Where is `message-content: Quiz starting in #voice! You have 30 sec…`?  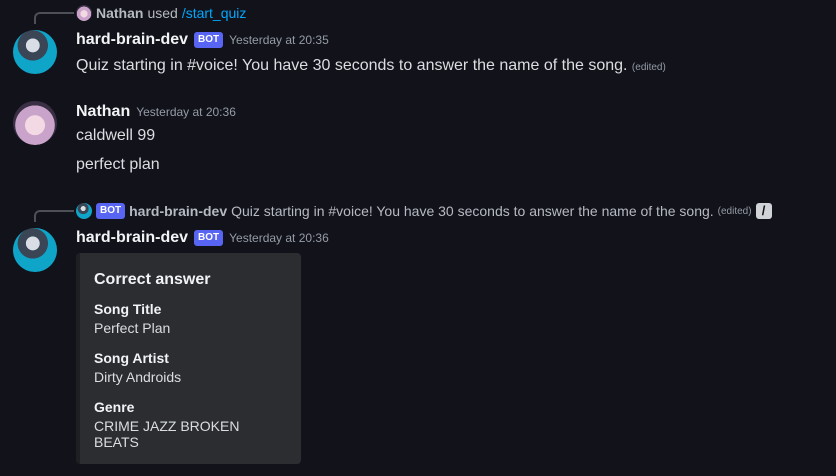 message-content: Quiz starting in #voice! You have 30 sec… is located at coordinates (371, 66).